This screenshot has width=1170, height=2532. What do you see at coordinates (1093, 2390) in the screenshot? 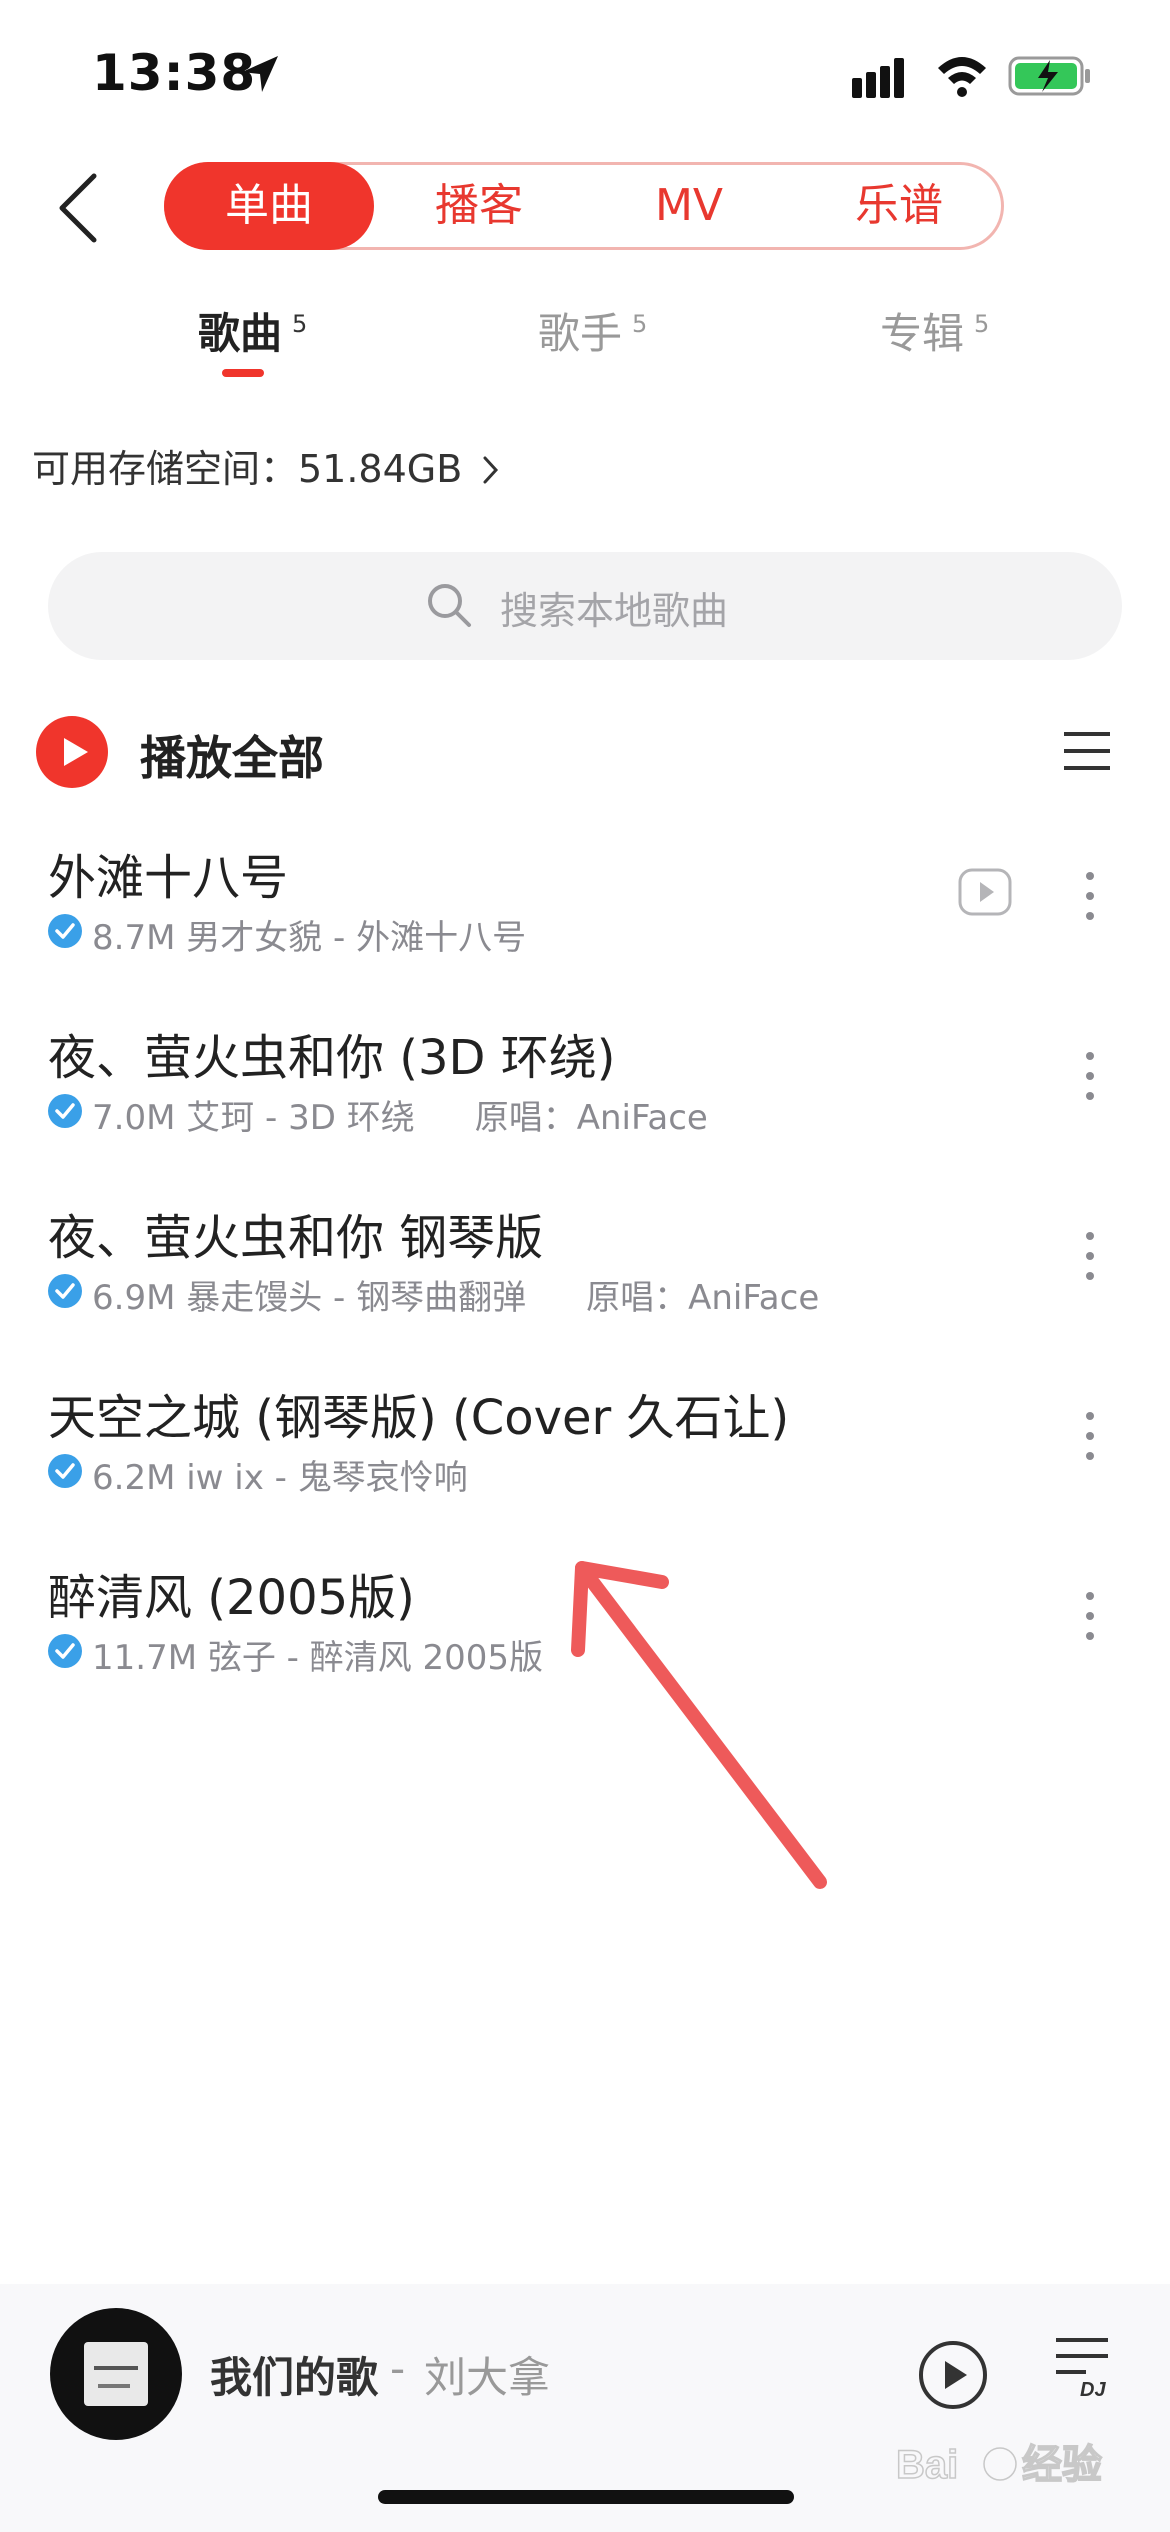
I see `svg-text: DJ` at bounding box center [1093, 2390].